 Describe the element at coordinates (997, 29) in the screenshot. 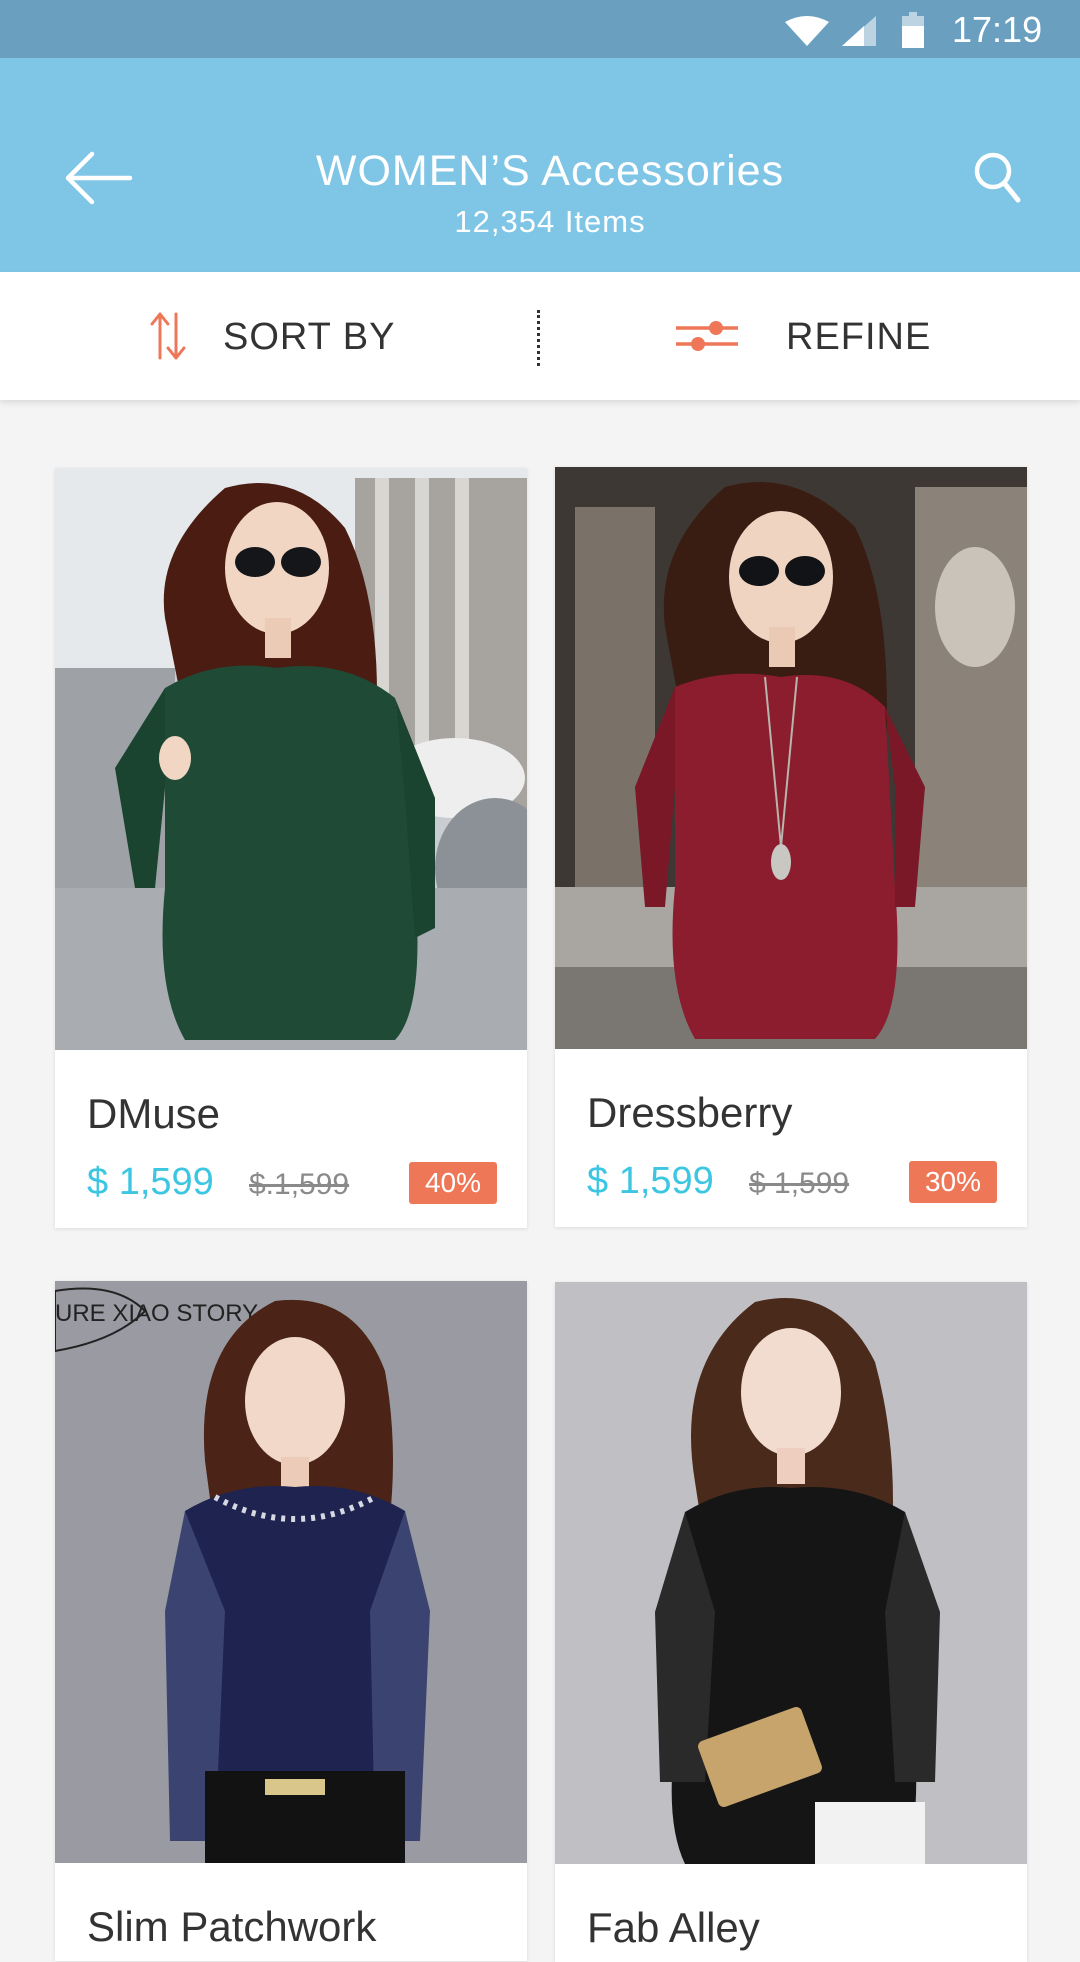

I see `status-time: 17:19` at that location.